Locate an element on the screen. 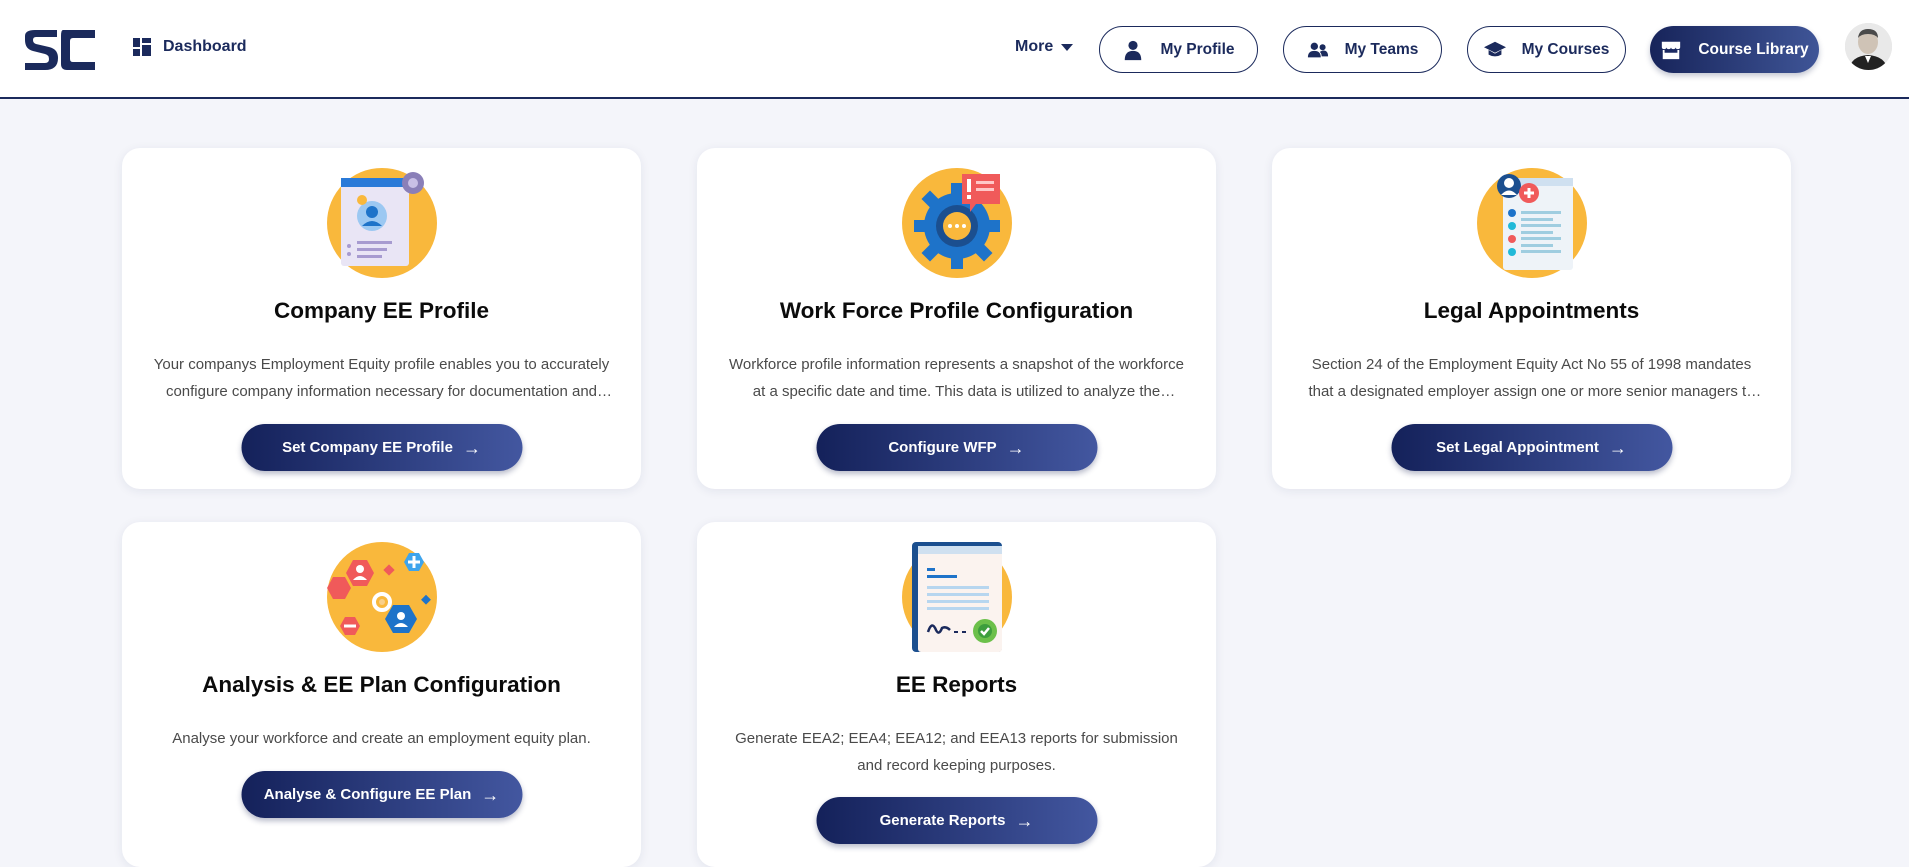 The width and height of the screenshot is (1909, 867). my-teams-button: My Teams is located at coordinates (1362, 49).